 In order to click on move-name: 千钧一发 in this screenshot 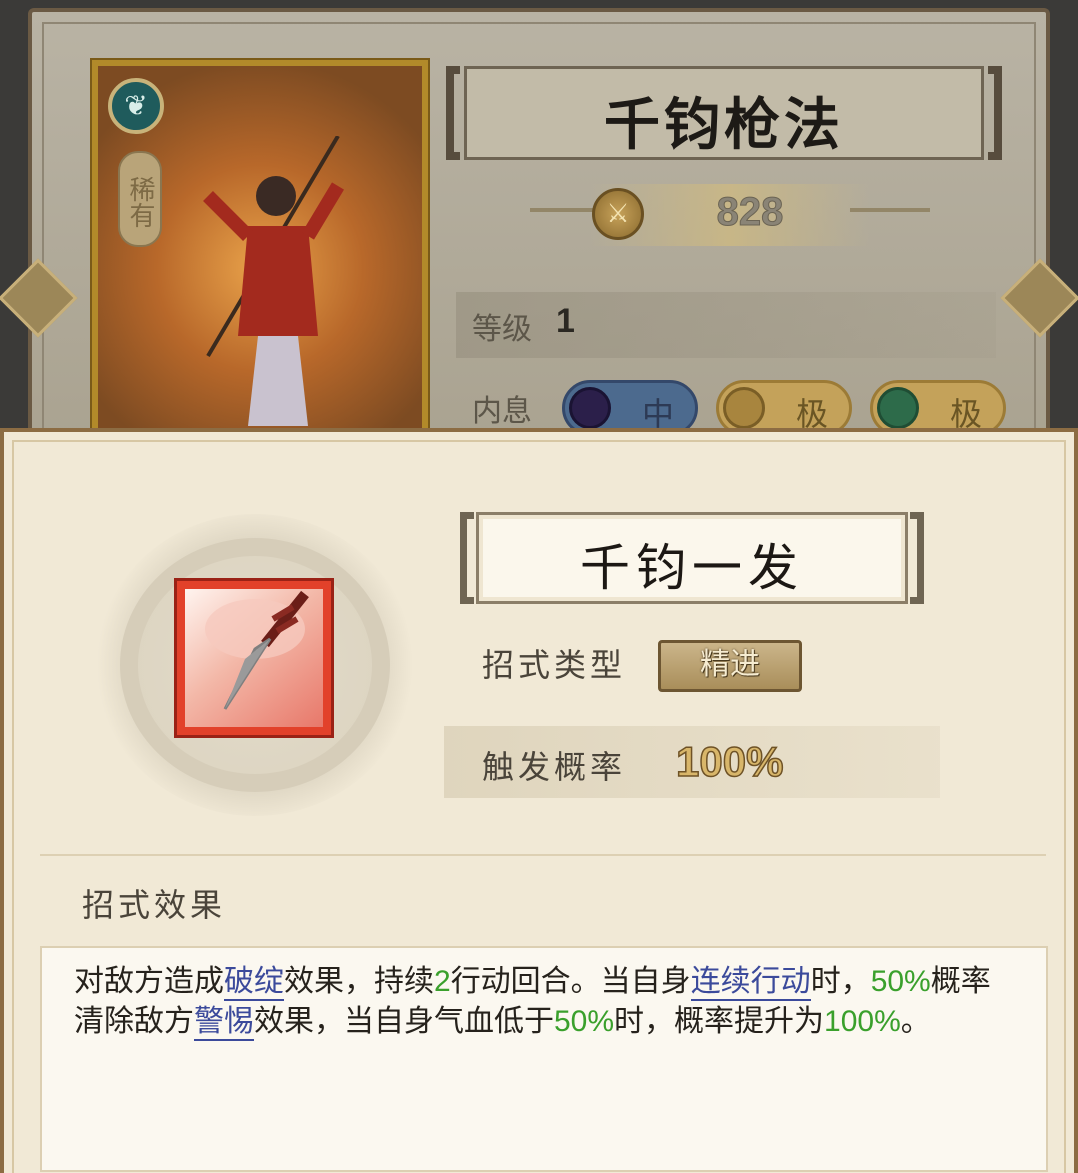, I will do `click(692, 568)`.